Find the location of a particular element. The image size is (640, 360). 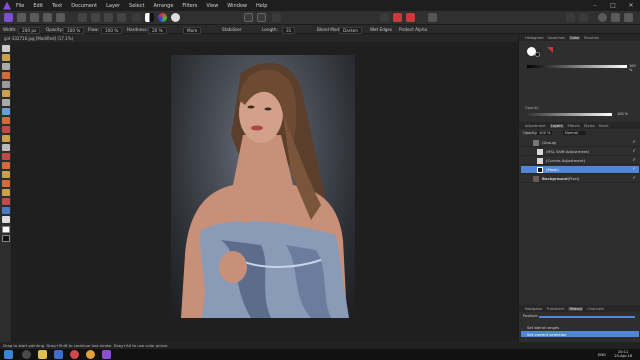

history-position-slider is located at coordinates (587, 317).